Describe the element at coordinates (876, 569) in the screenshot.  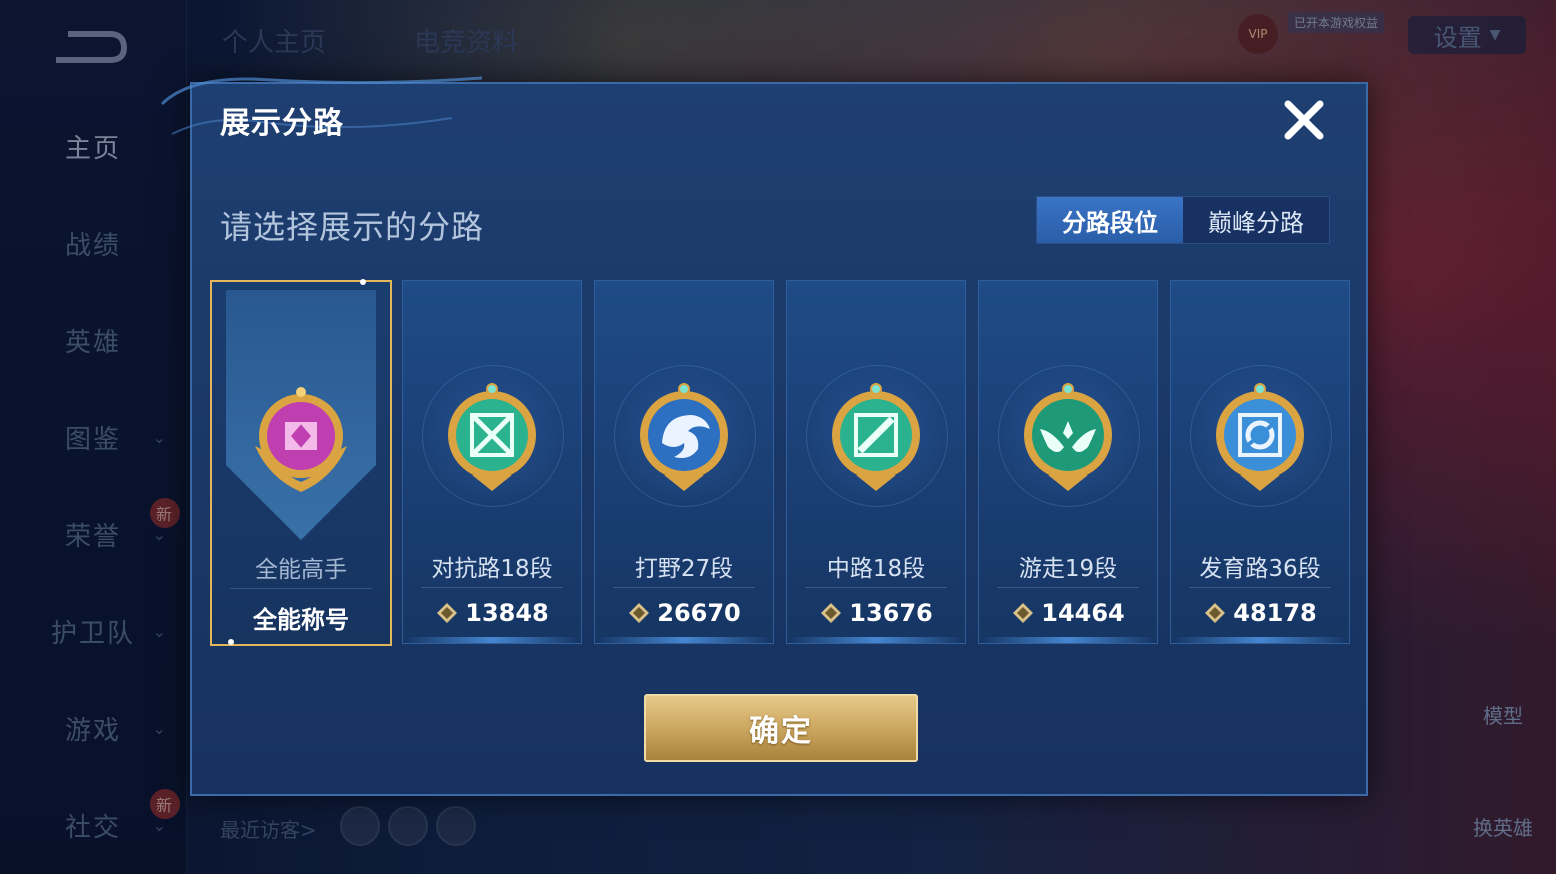
I see `lane-card-name: 中路18段` at that location.